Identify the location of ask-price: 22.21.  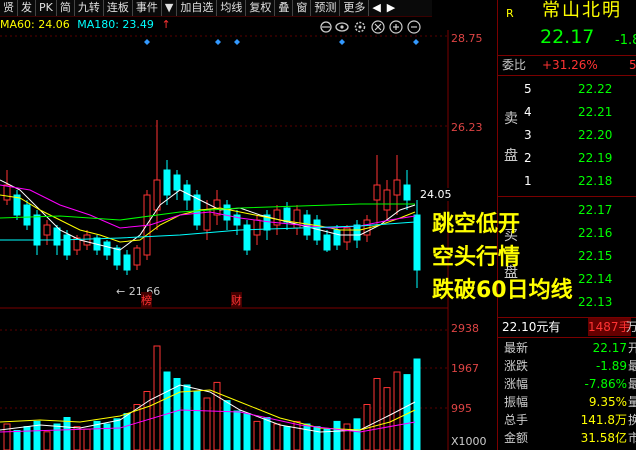
(595, 112).